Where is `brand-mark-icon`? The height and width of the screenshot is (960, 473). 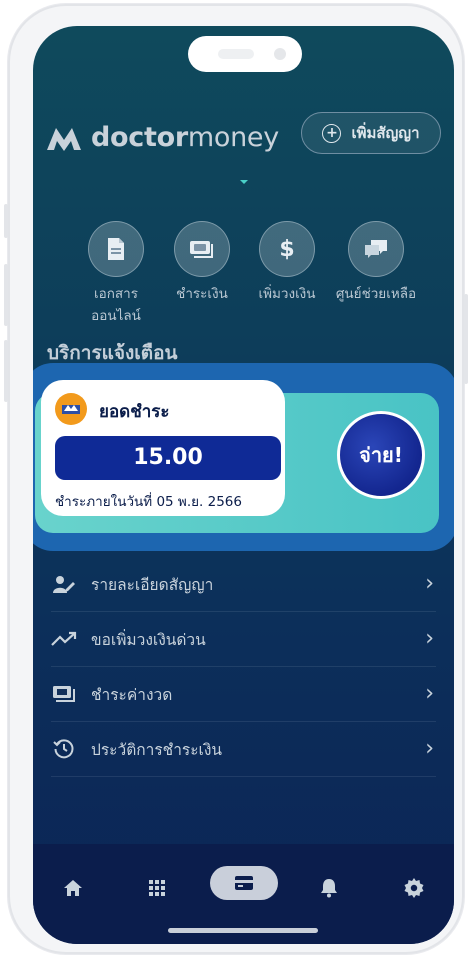 brand-mark-icon is located at coordinates (64, 139).